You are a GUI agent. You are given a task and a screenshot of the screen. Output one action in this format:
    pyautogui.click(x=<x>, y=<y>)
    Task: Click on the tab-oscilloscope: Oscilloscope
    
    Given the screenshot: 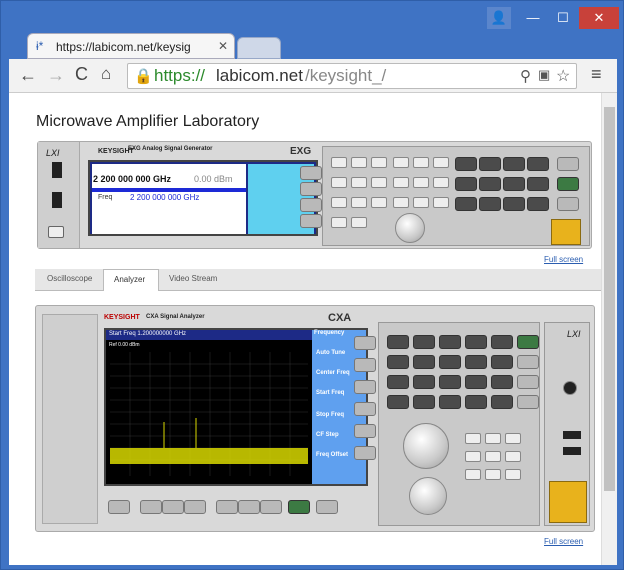 What is the action you would take?
    pyautogui.click(x=69, y=278)
    